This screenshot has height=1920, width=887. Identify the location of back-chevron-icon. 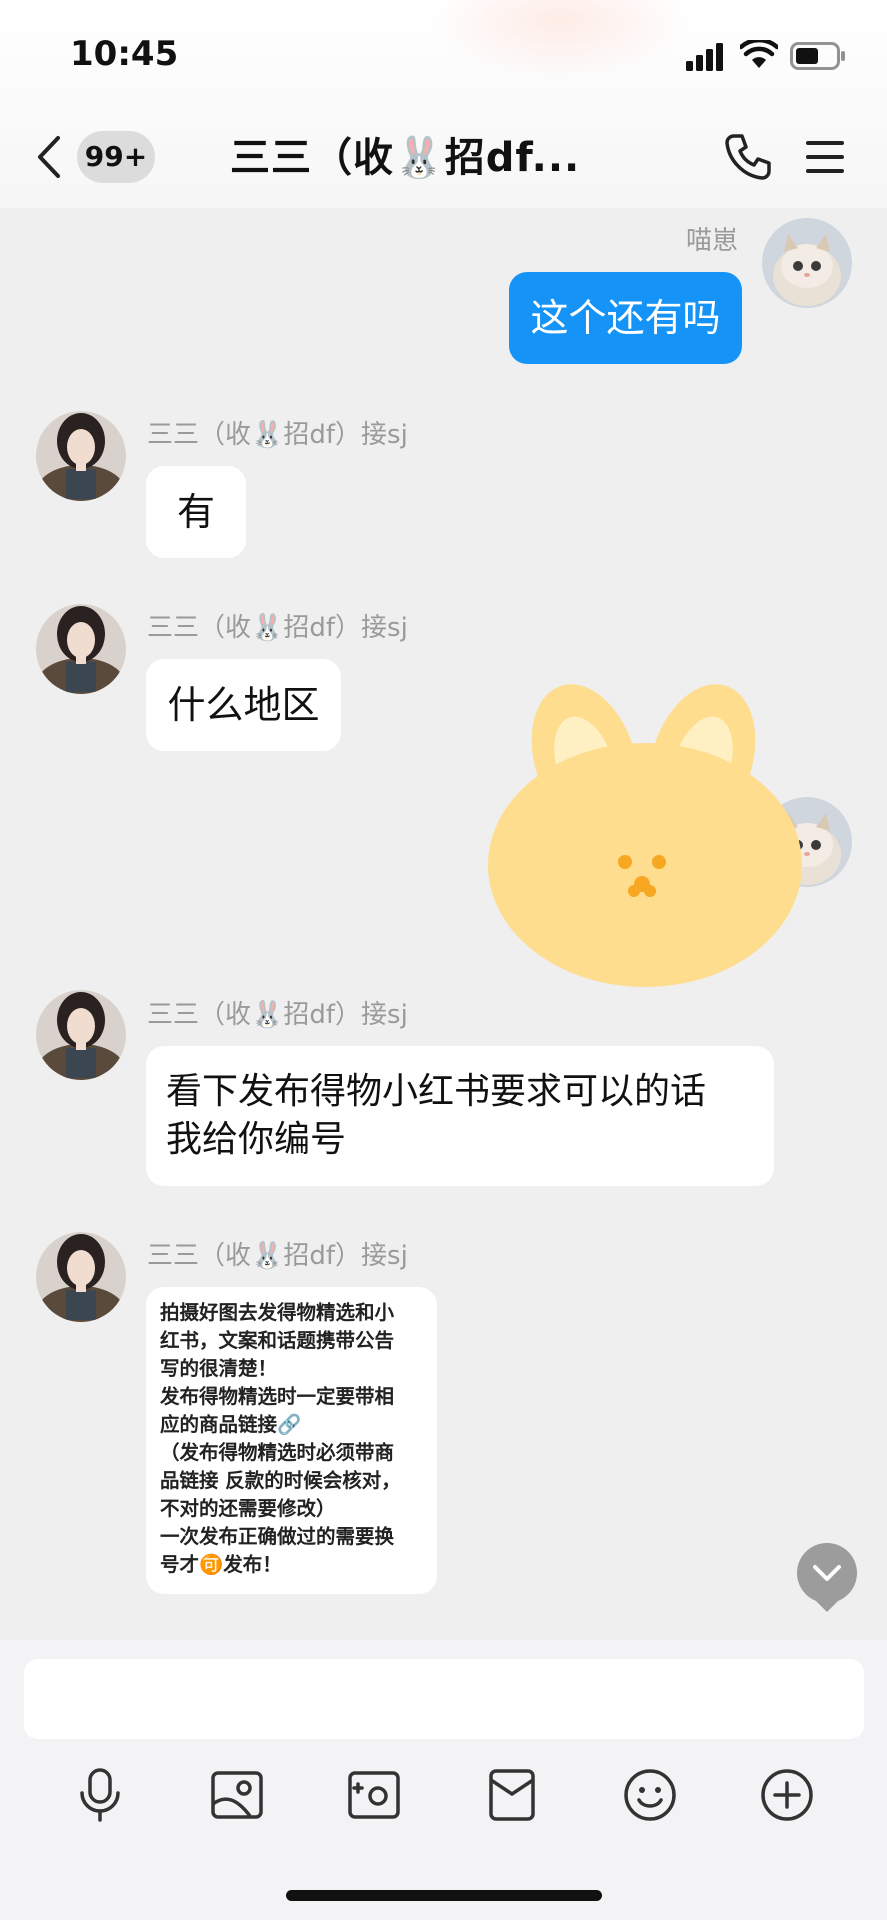
(49, 157).